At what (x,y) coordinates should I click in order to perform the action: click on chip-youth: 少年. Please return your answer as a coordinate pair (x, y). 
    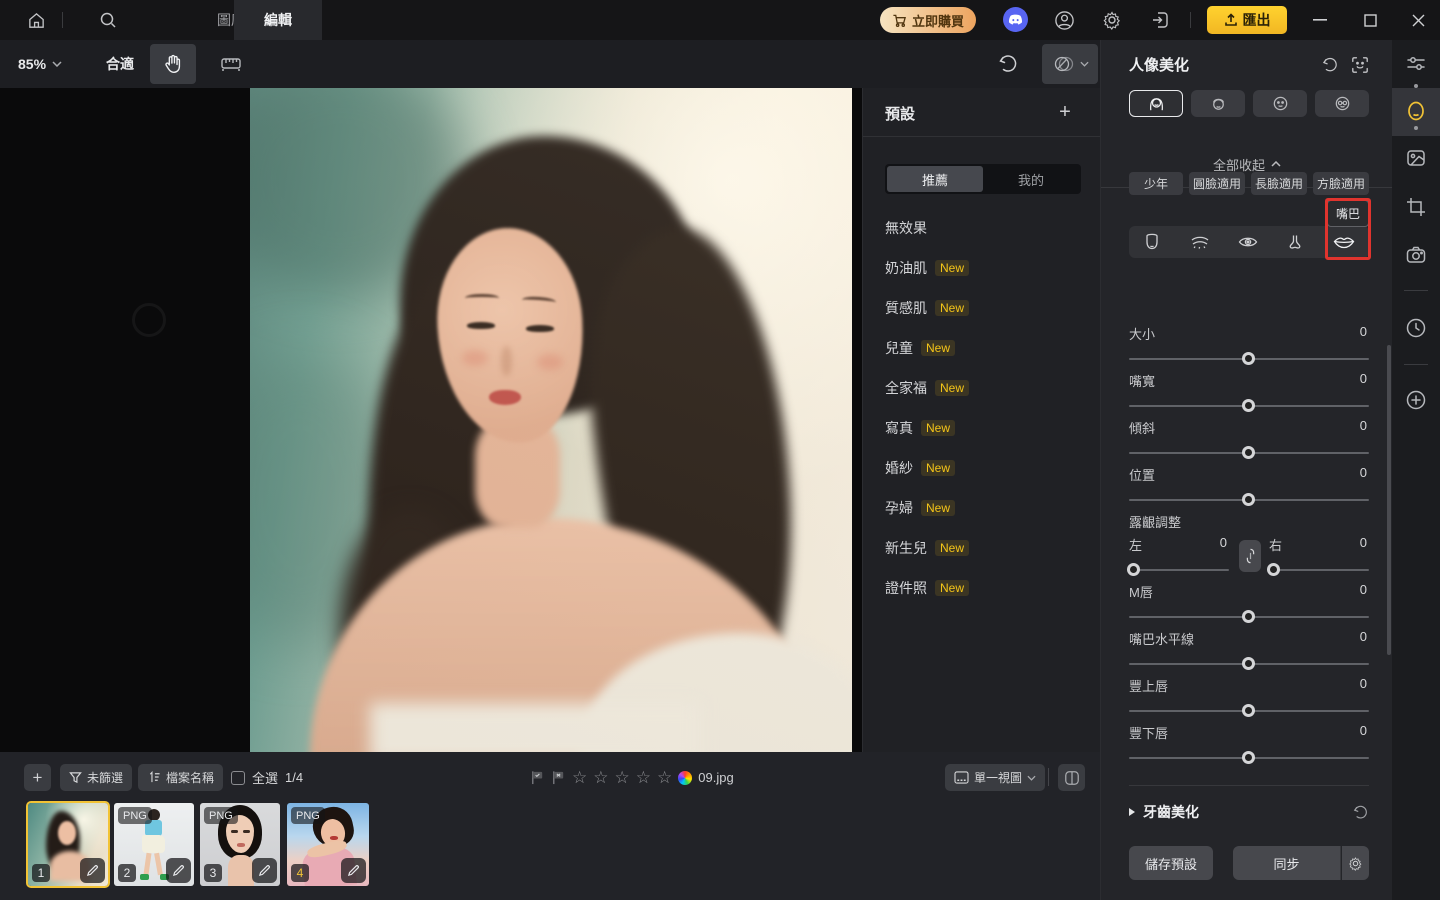
    Looking at the image, I should click on (1156, 183).